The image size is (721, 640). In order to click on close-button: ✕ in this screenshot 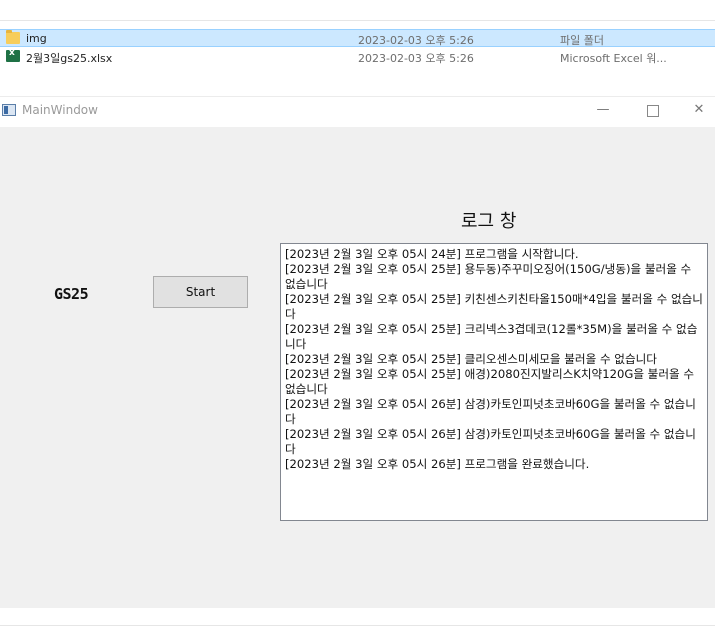, I will do `click(698, 111)`.